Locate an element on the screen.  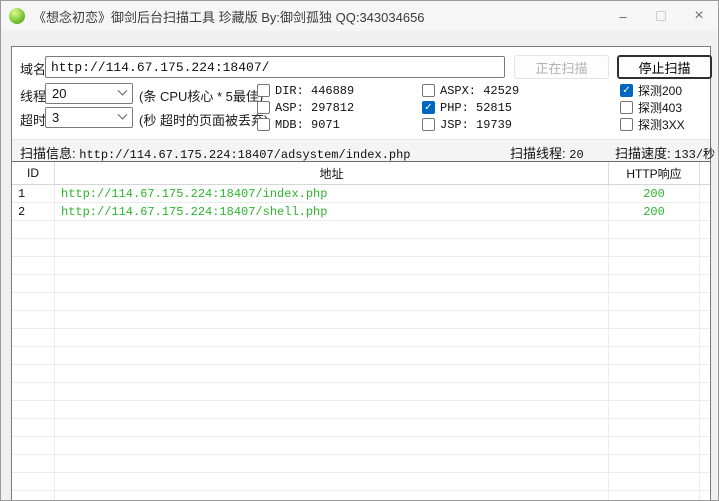
checkbox-item: ASPX: 42529 is located at coordinates (471, 90).